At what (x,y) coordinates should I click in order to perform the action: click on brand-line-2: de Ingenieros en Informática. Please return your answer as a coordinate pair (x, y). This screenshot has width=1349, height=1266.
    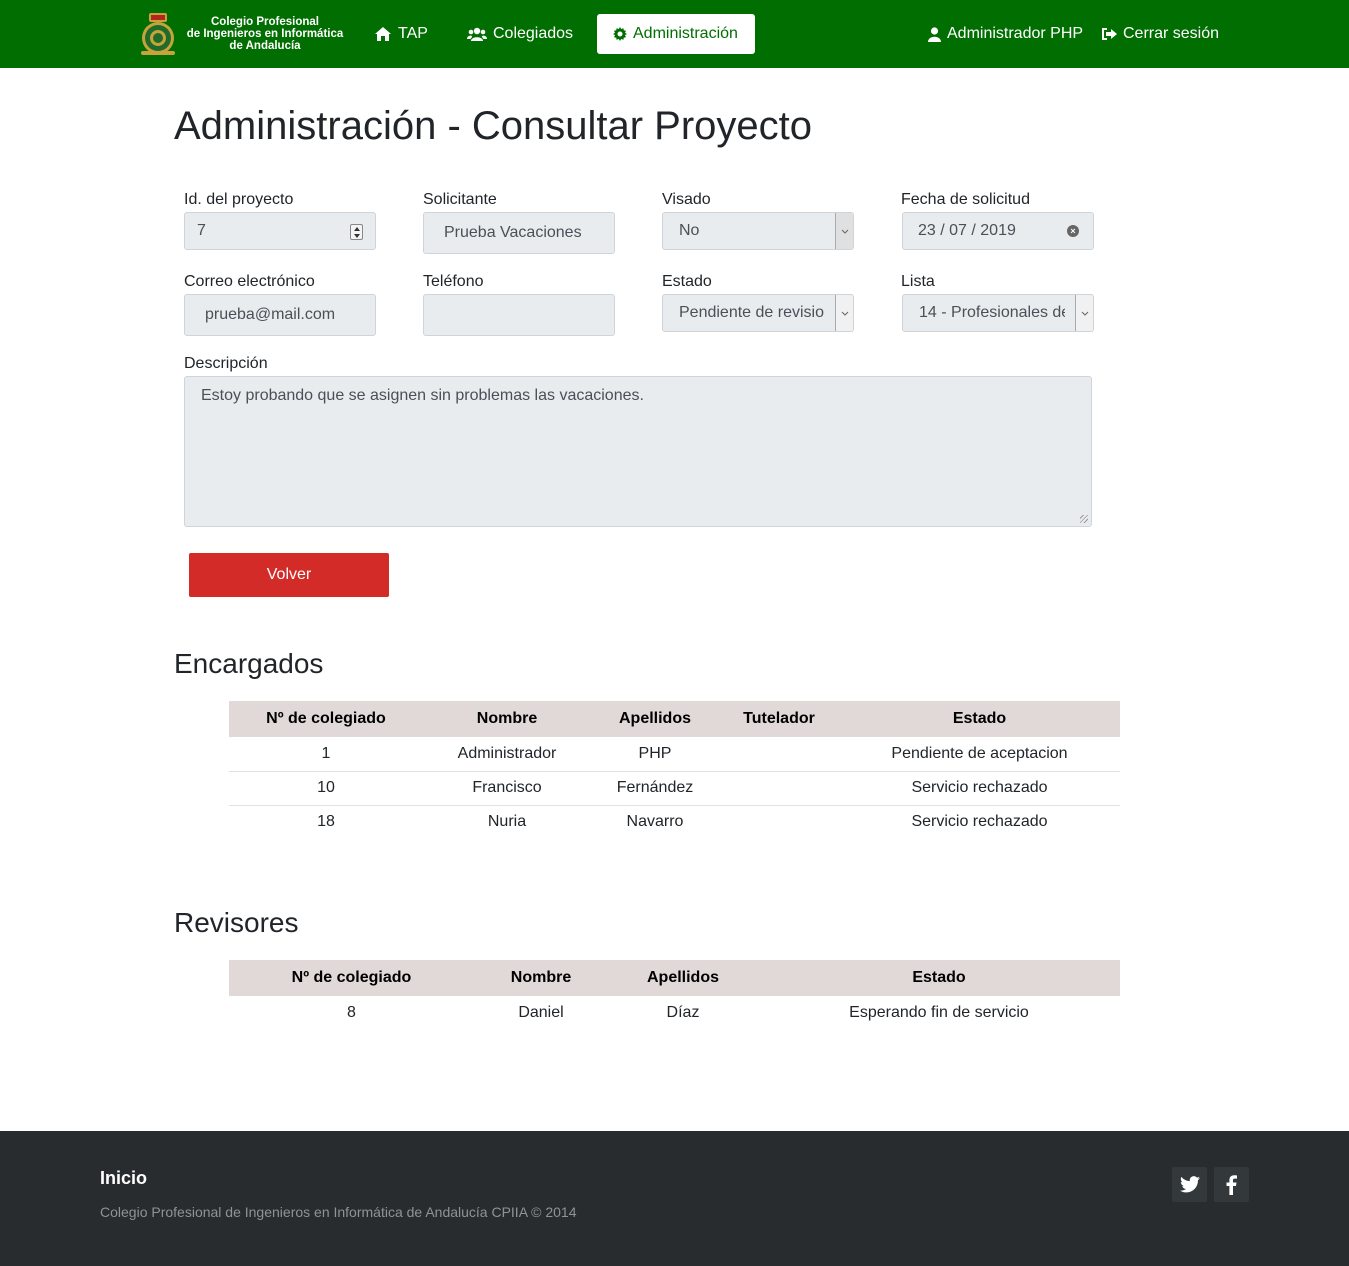
    Looking at the image, I should click on (265, 34).